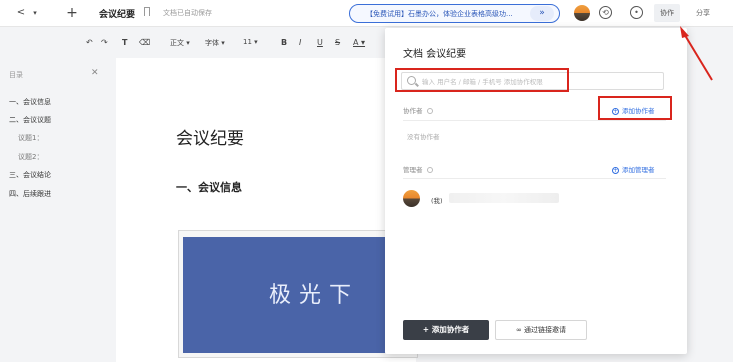 The image size is (733, 362). I want to click on tab-share: 分享, so click(703, 13).